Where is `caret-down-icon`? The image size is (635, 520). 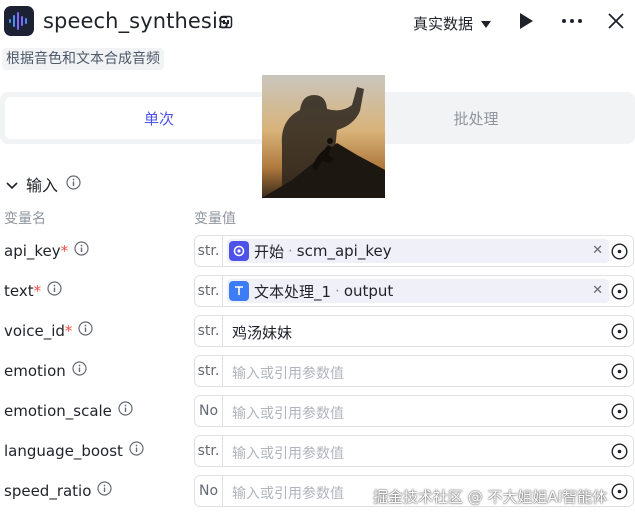
caret-down-icon is located at coordinates (486, 24).